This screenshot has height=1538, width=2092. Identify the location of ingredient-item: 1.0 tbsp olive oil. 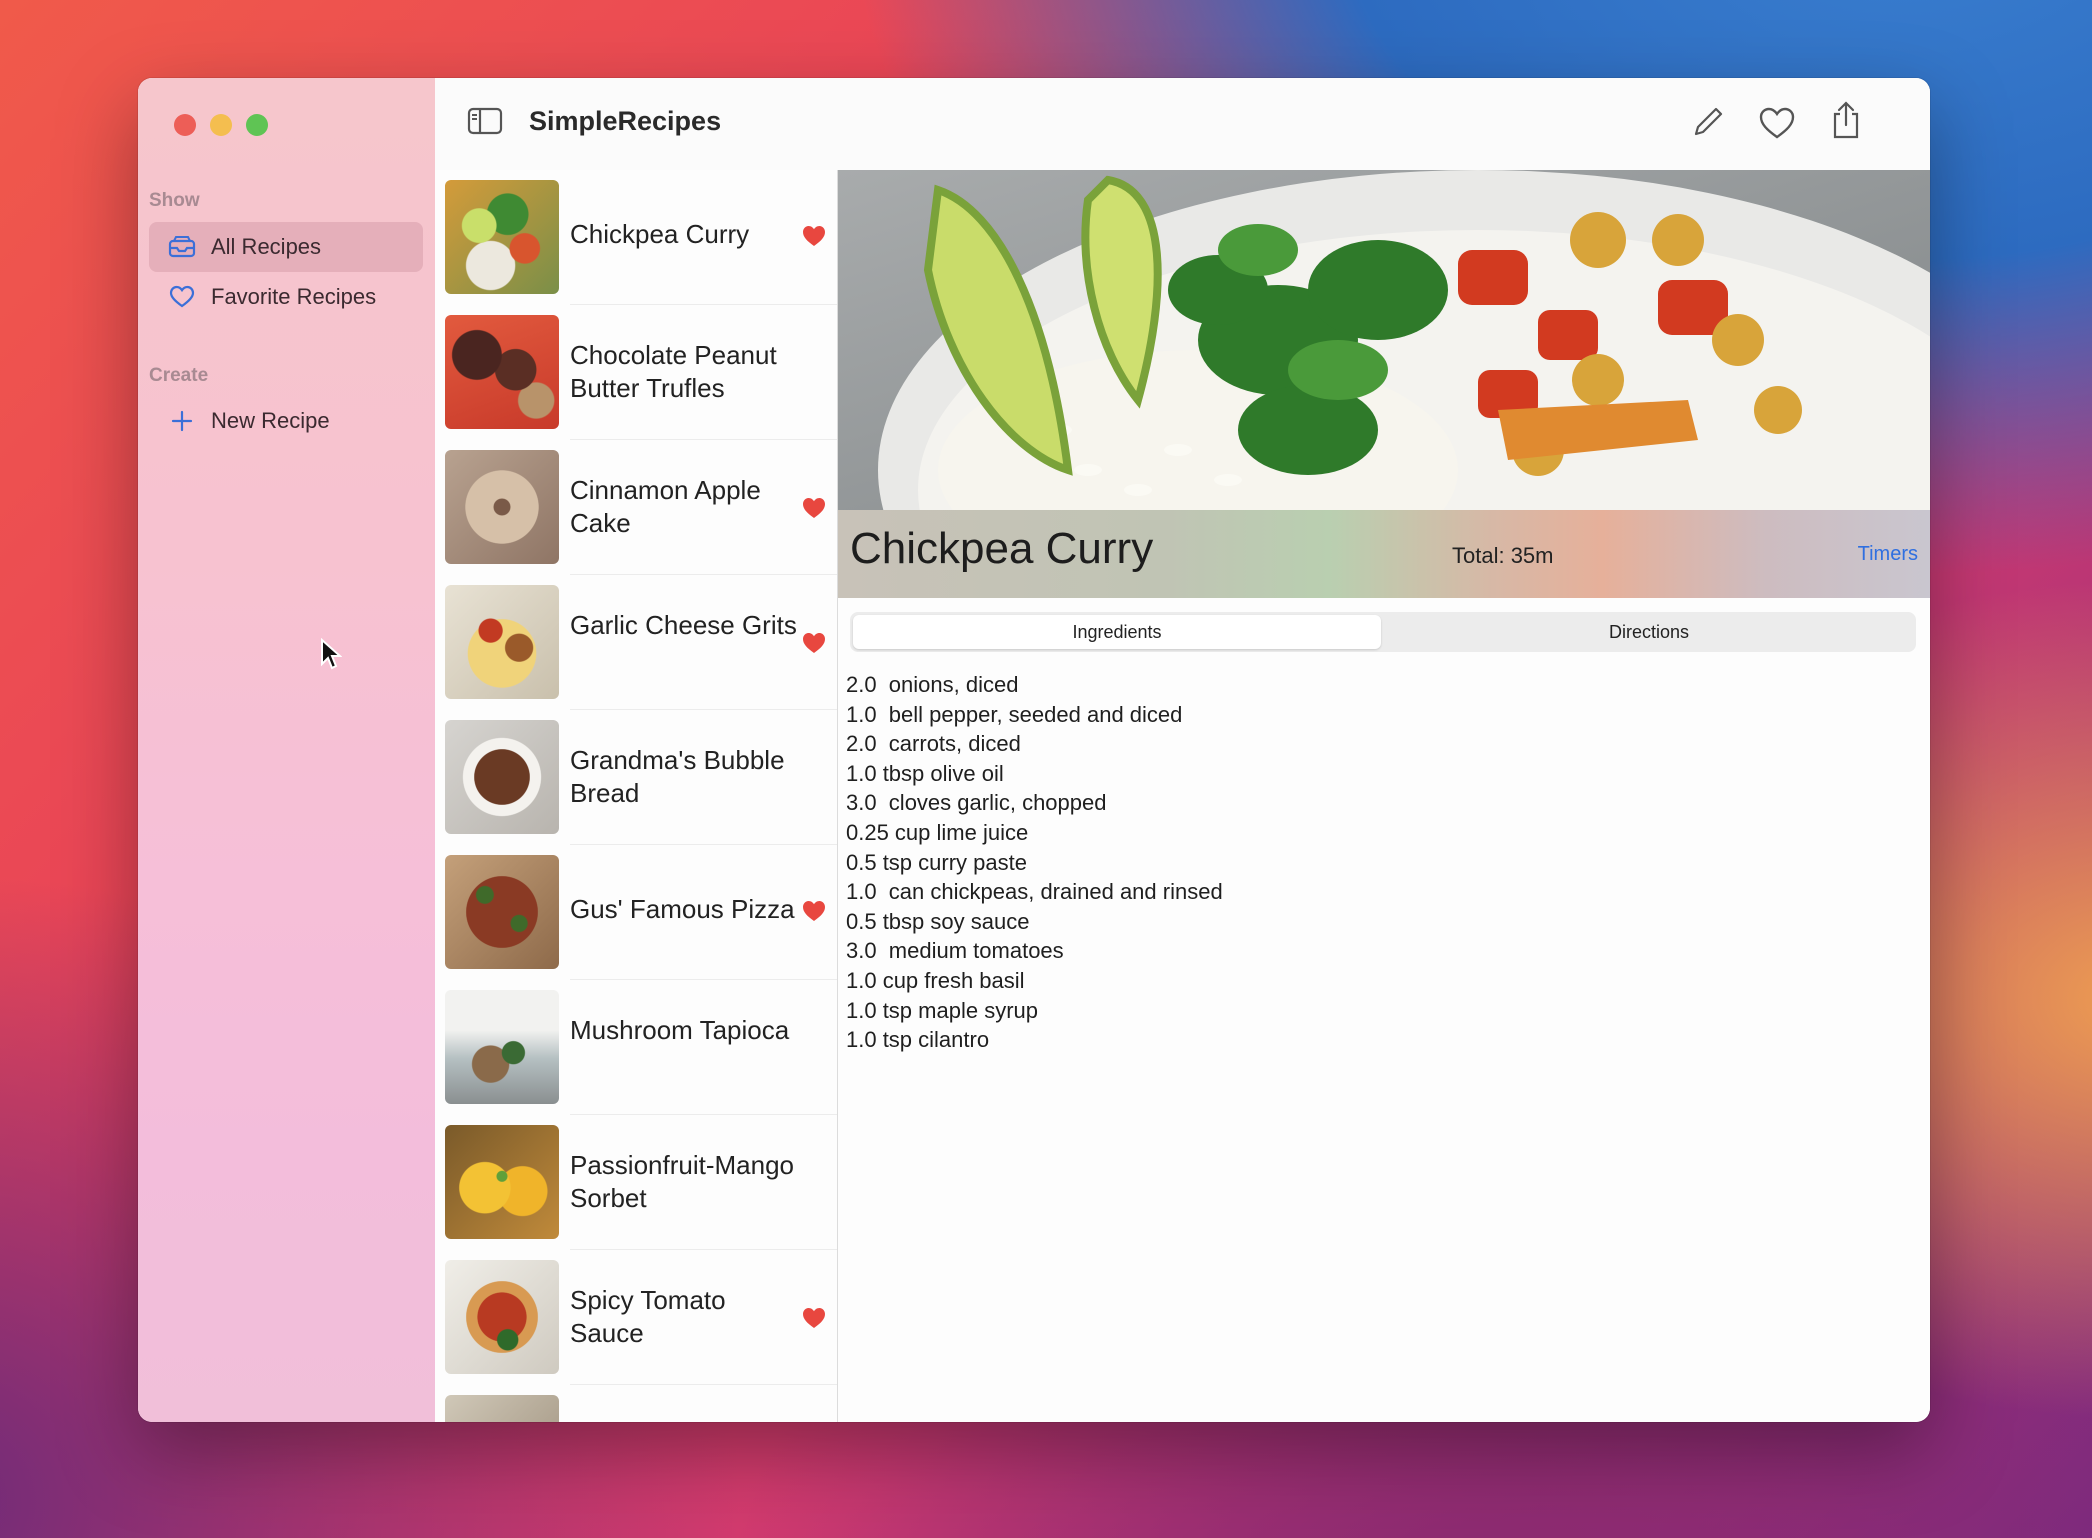
(925, 773).